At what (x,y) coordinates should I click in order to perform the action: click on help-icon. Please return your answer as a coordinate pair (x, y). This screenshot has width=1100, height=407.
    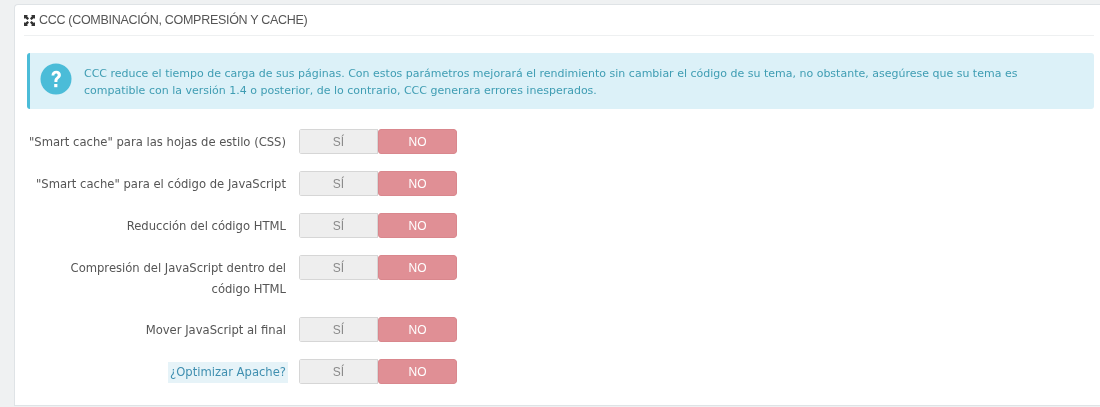
    Looking at the image, I should click on (56, 79).